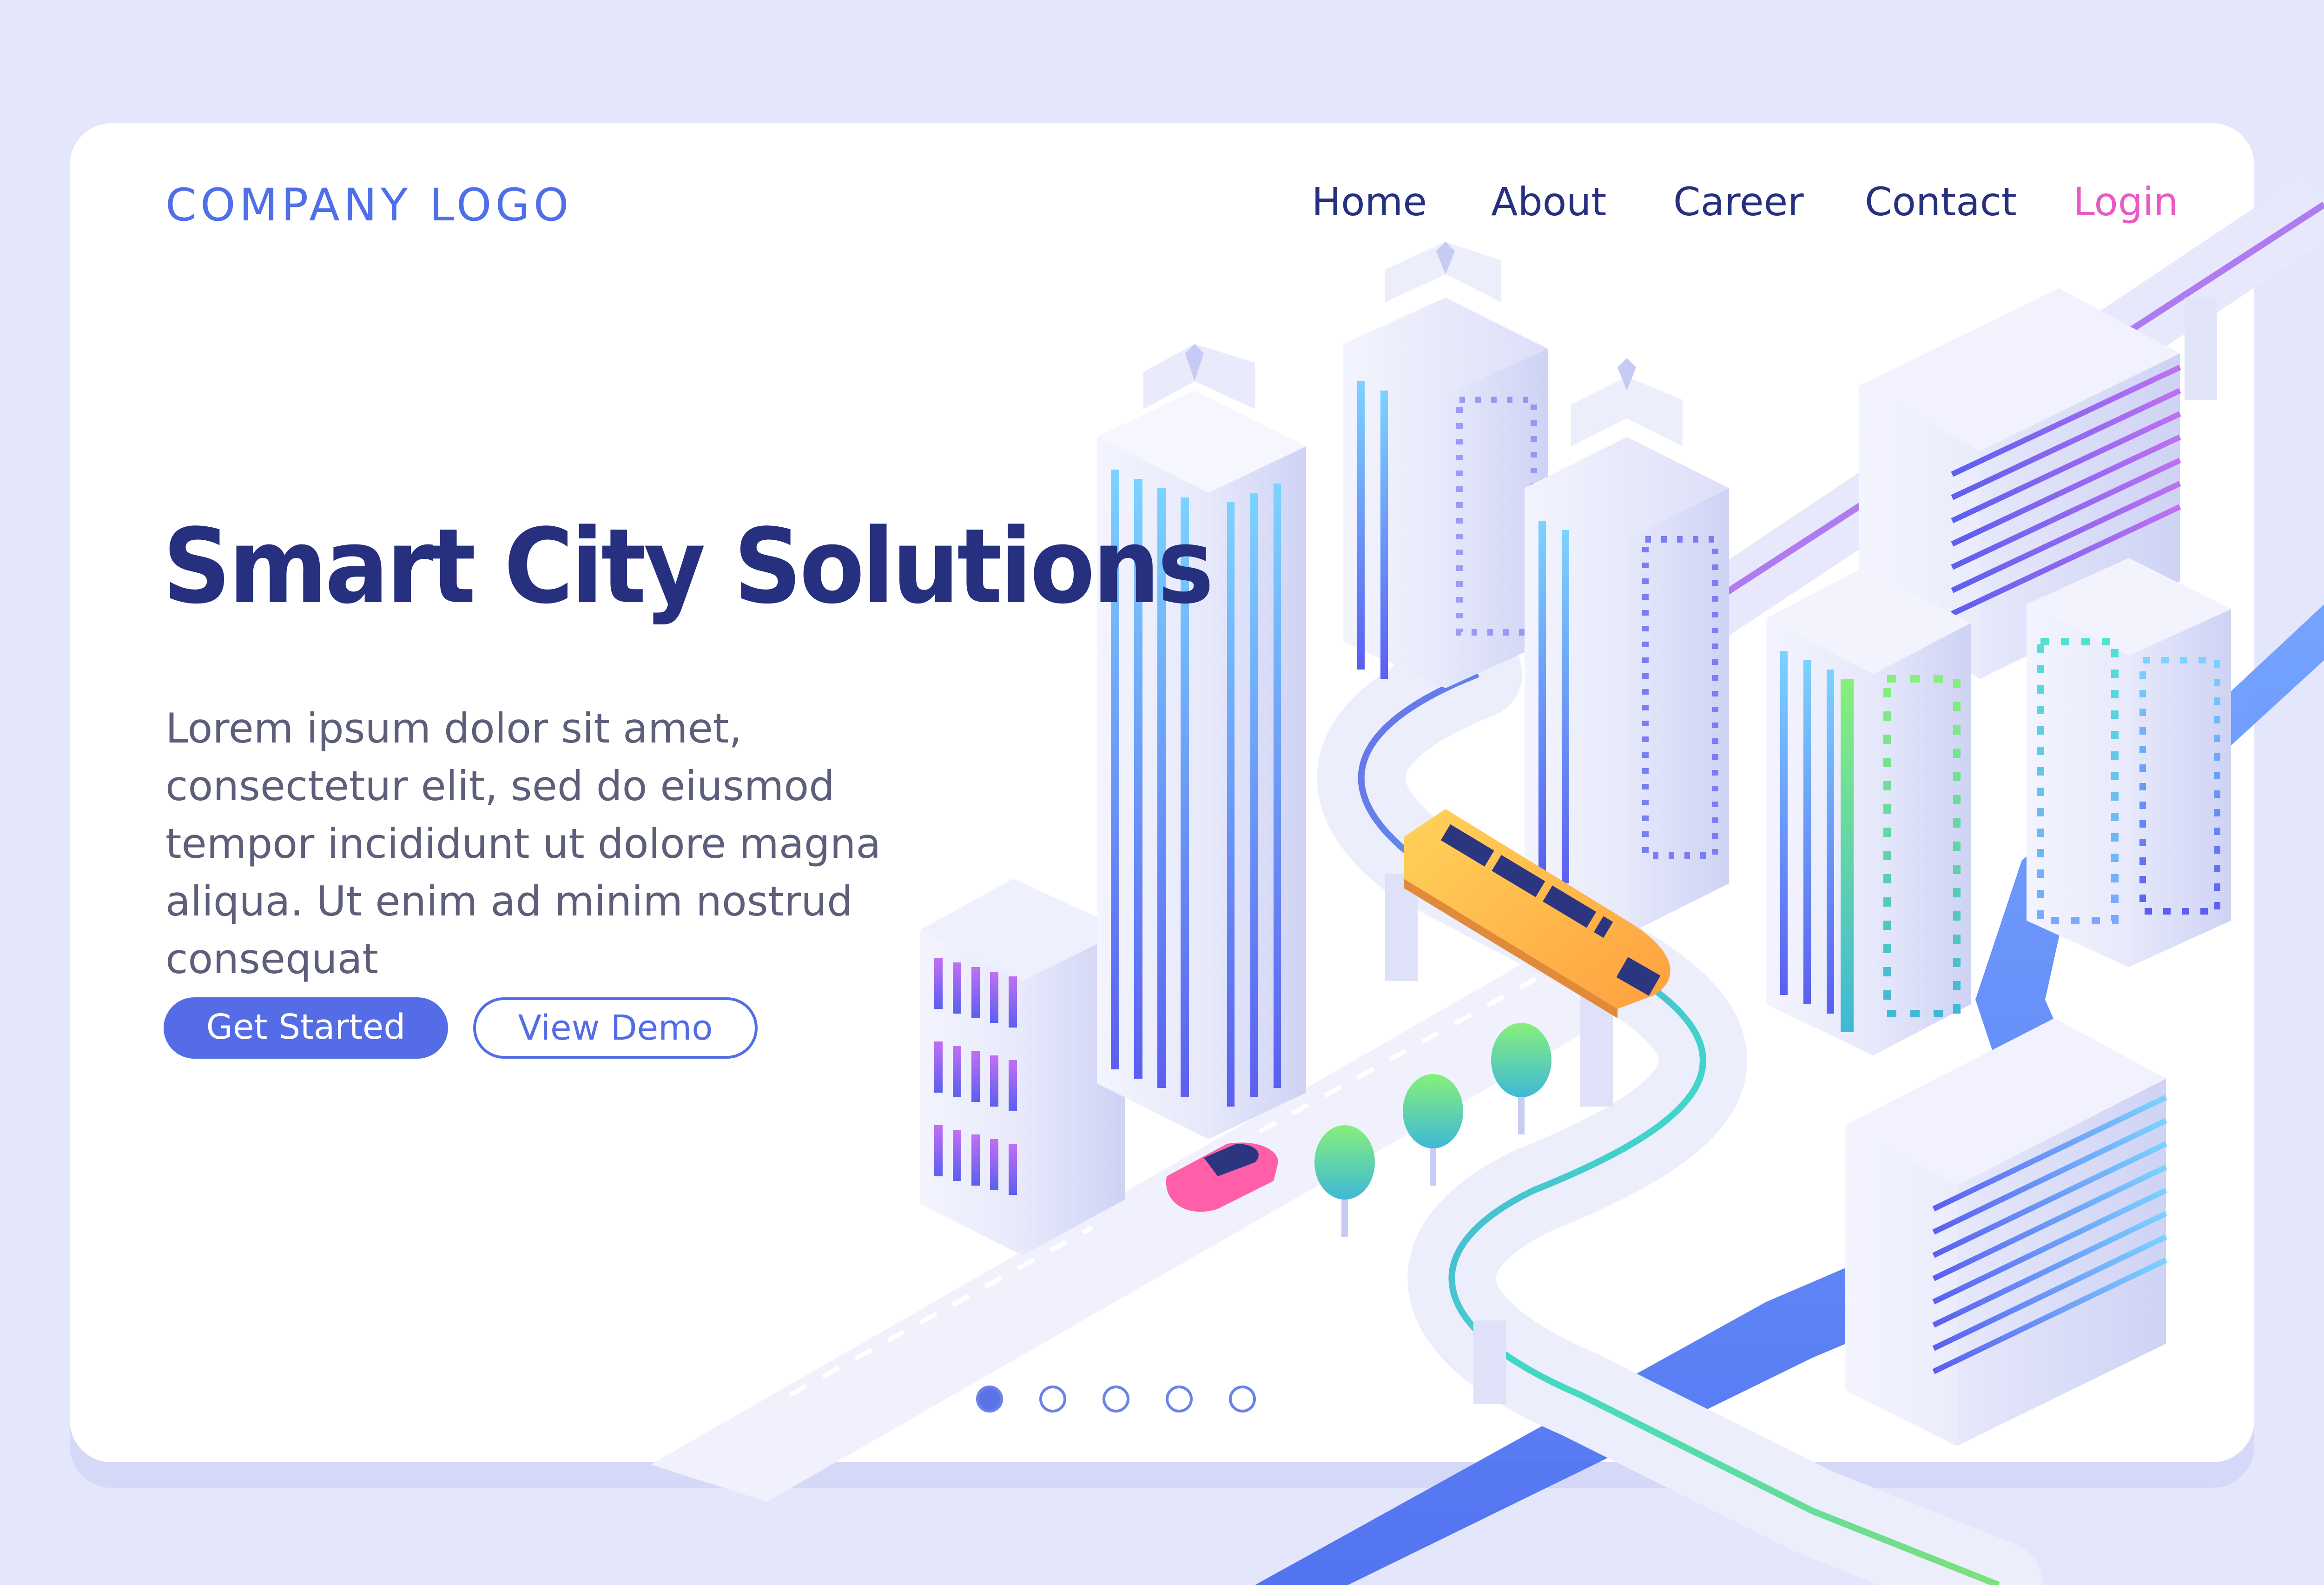 This screenshot has height=1585, width=2324. Describe the element at coordinates (2129, 763) in the screenshot. I see `tower-teal` at that location.